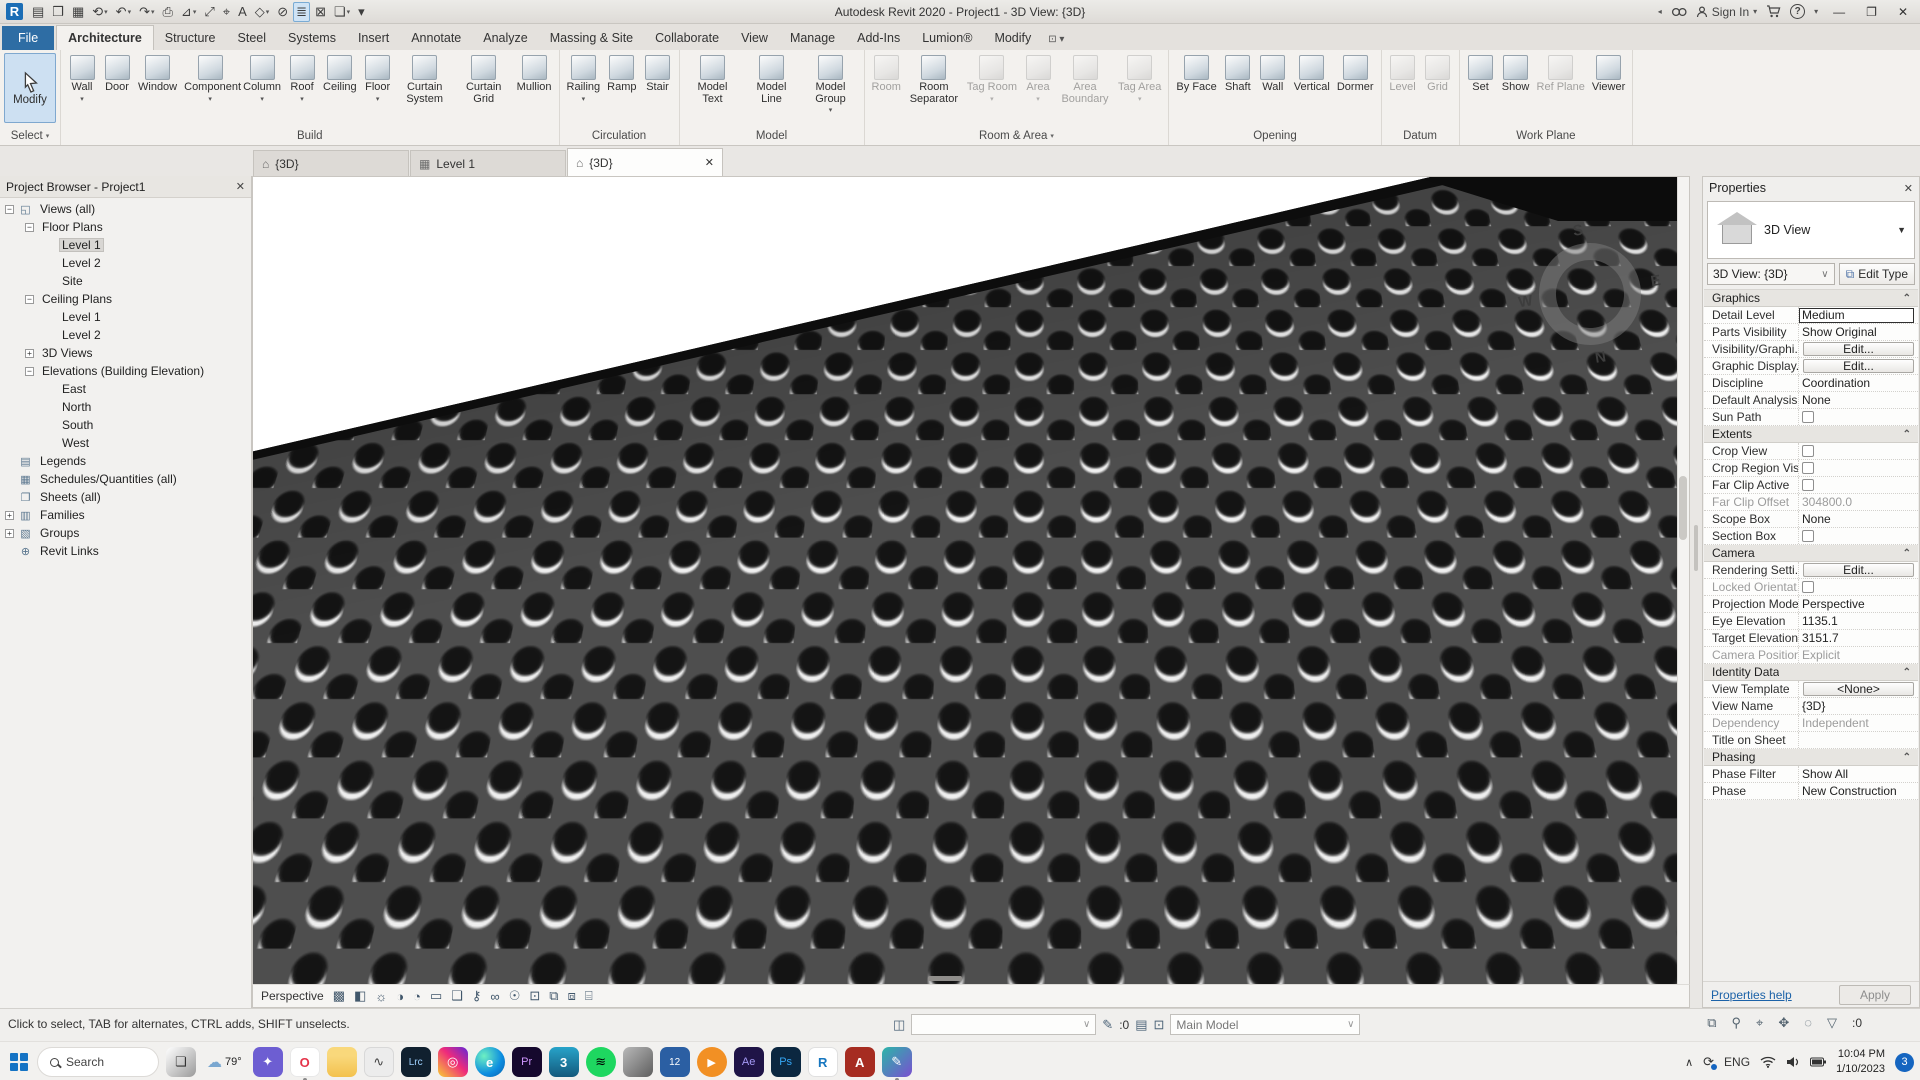 The width and height of the screenshot is (1920, 1080). I want to click on property-row: Extents, so click(1811, 434).